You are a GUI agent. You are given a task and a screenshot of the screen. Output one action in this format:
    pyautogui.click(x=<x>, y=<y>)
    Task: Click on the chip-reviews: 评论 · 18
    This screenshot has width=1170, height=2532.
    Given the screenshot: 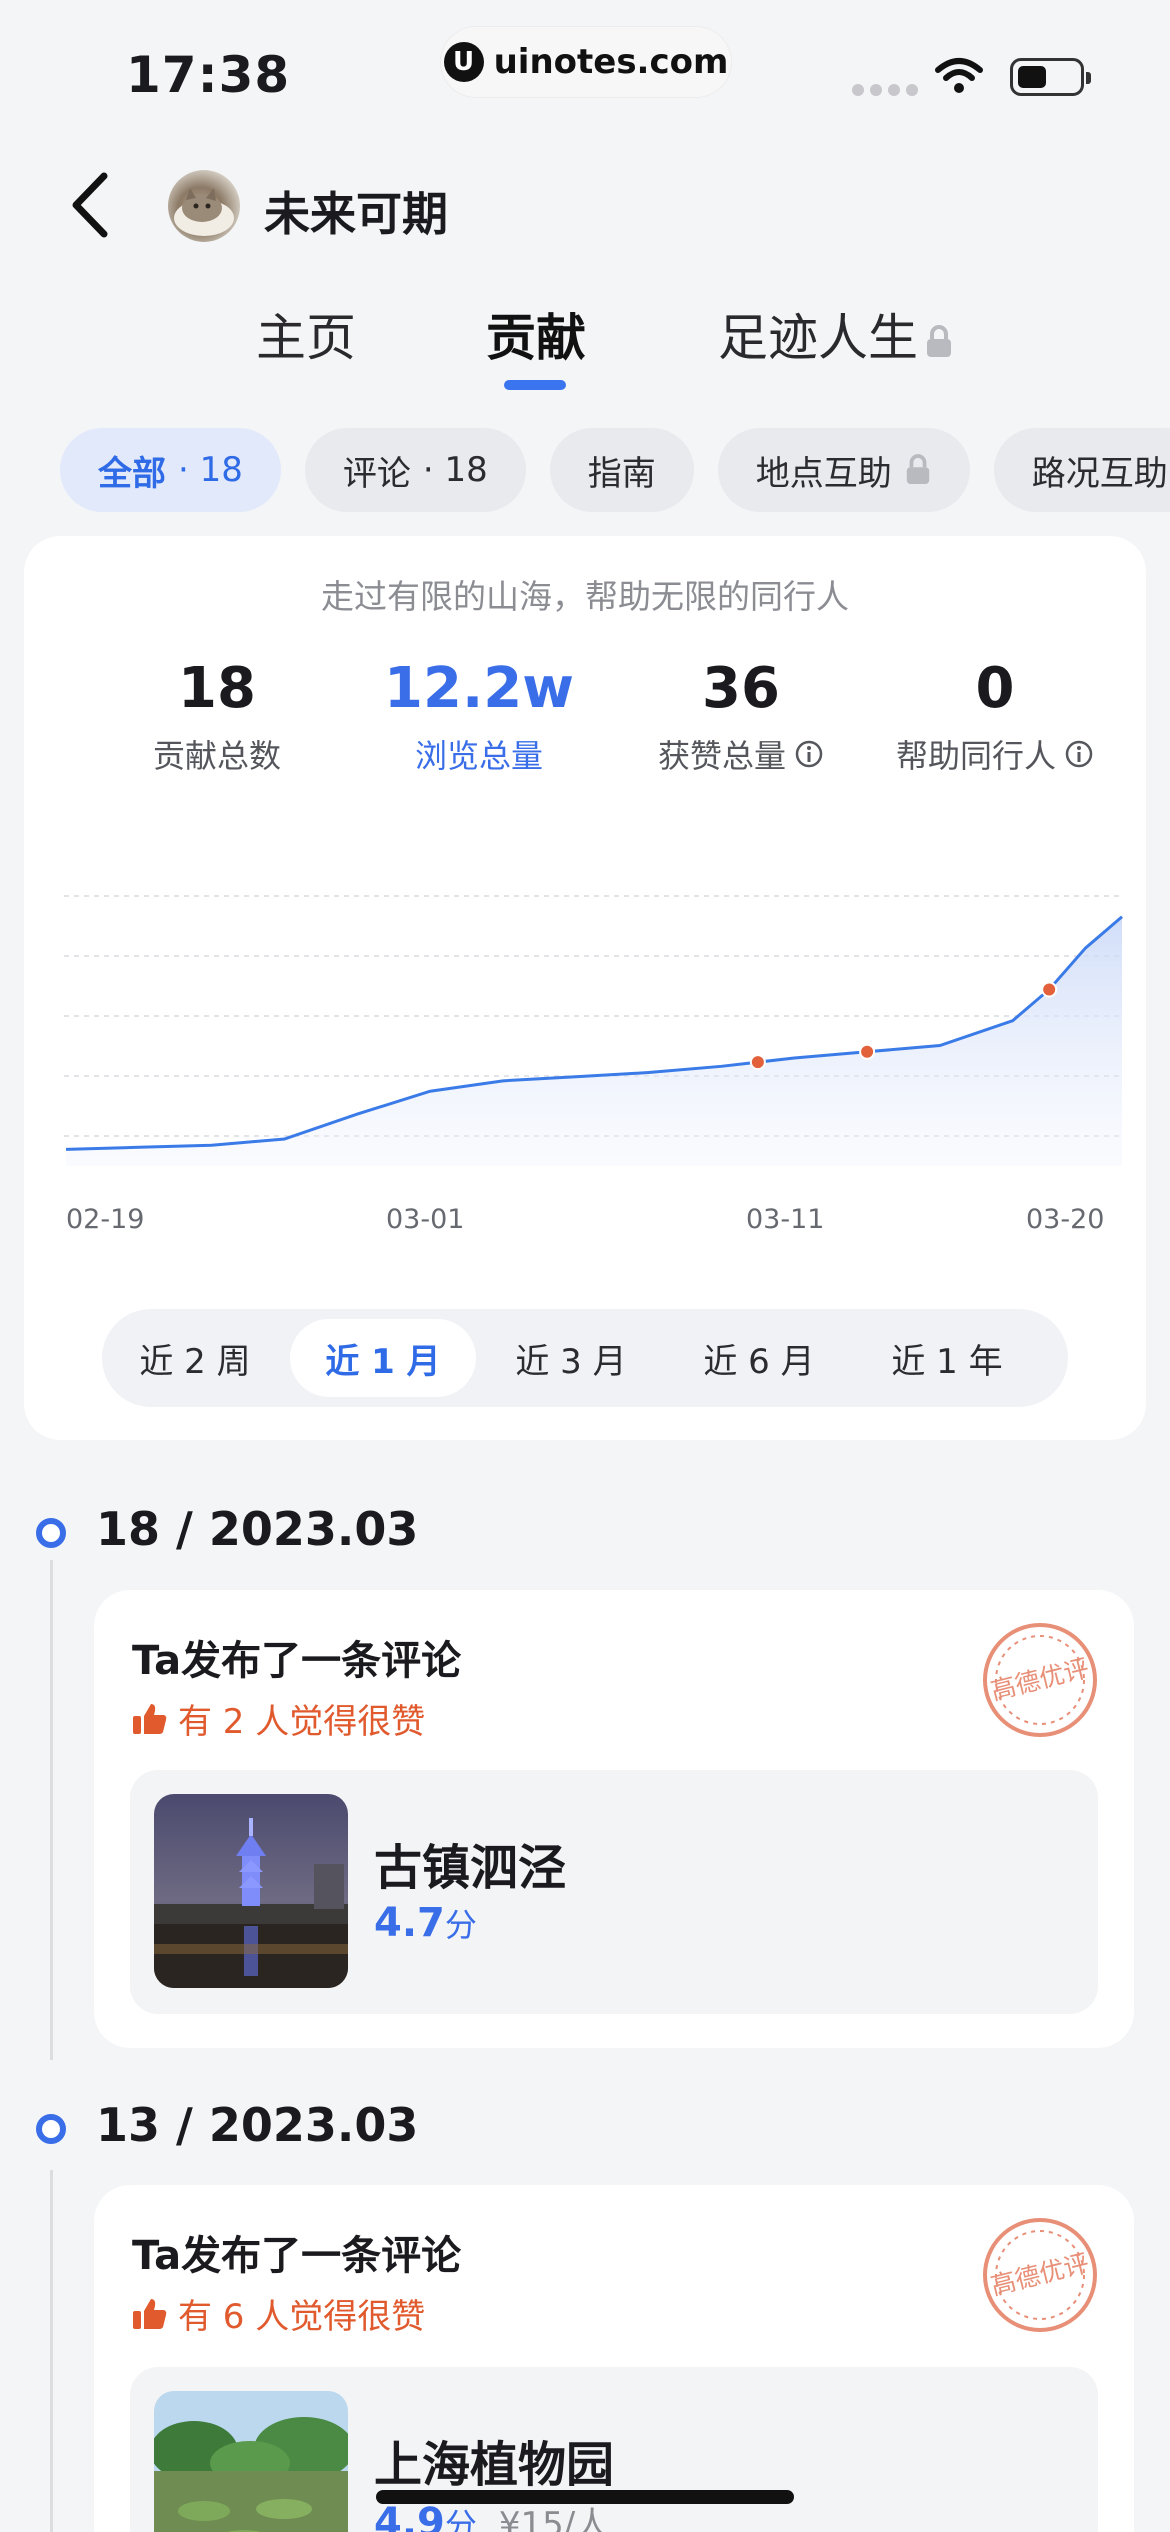 What is the action you would take?
    pyautogui.click(x=415, y=470)
    